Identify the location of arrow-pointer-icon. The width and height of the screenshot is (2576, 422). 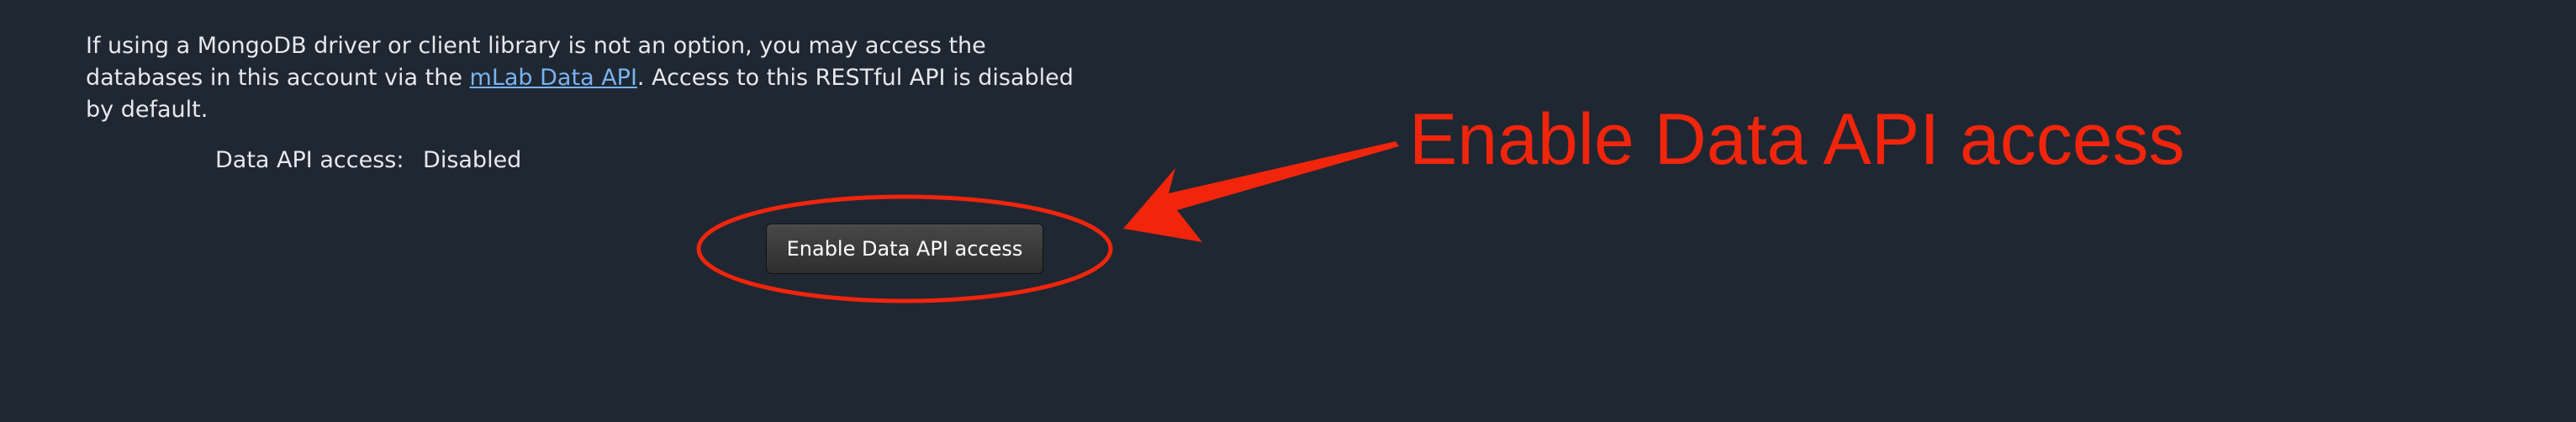
(1261, 191).